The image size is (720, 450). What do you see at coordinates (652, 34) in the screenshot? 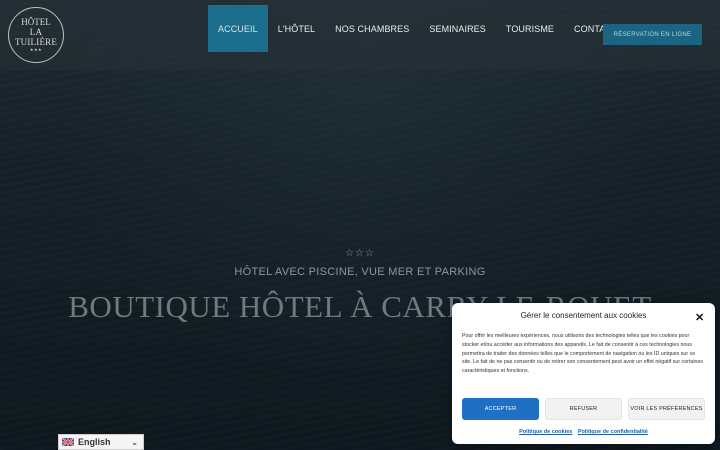
I see `reservation-button: RÉSERVATION EN LIGNE` at bounding box center [652, 34].